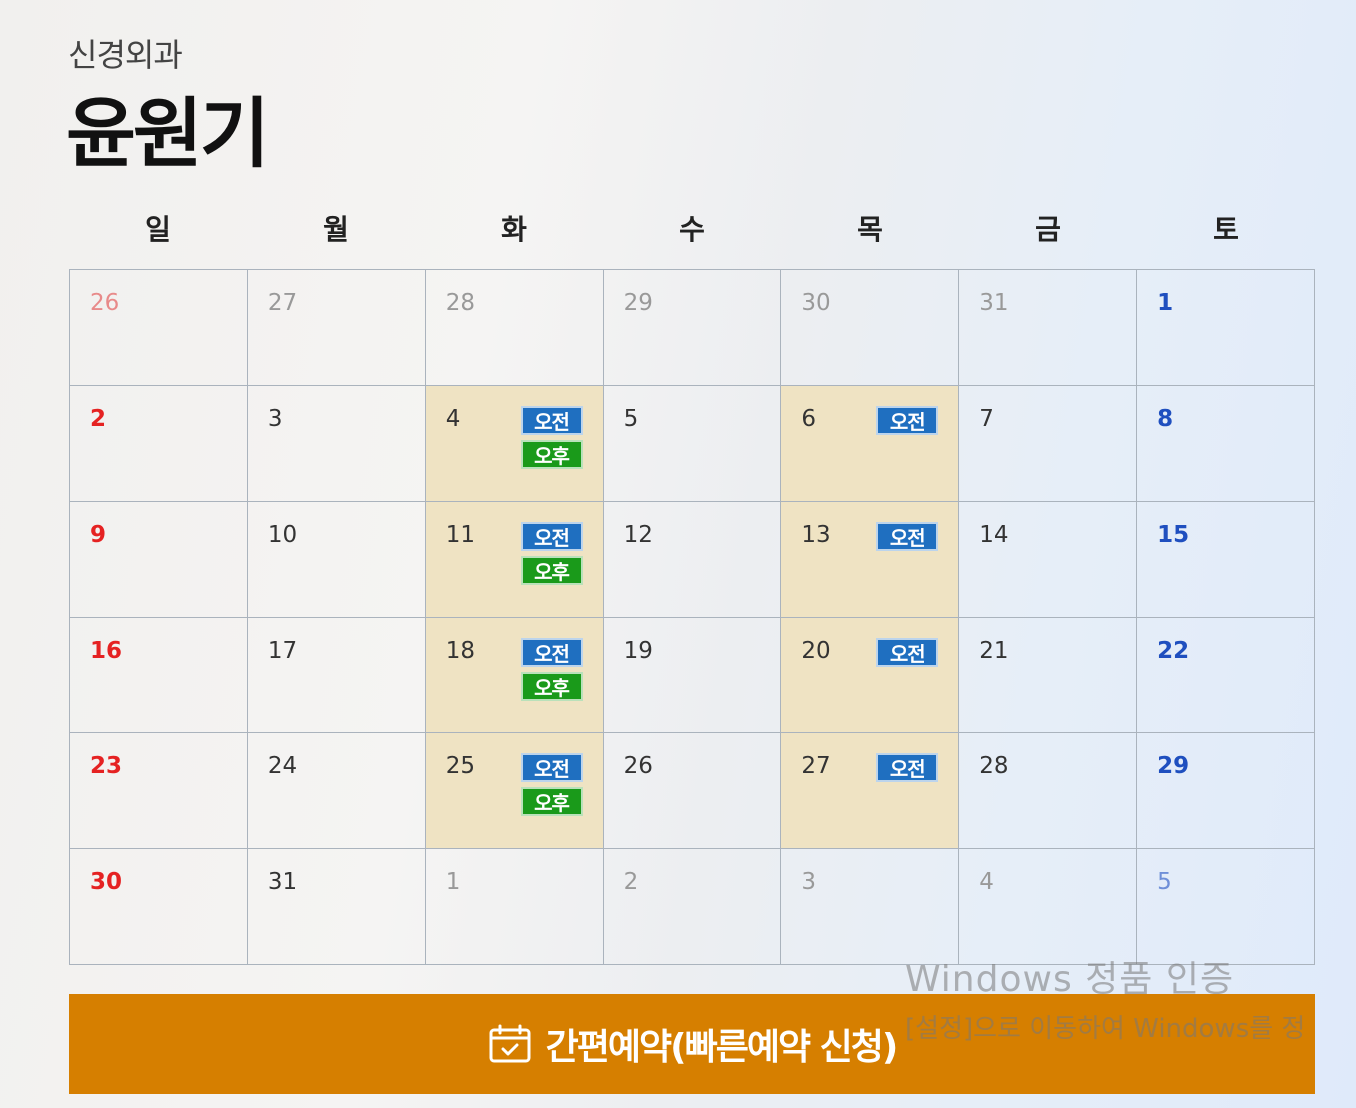 This screenshot has width=1356, height=1108. What do you see at coordinates (168, 133) in the screenshot?
I see `doctor-name: 윤원기` at bounding box center [168, 133].